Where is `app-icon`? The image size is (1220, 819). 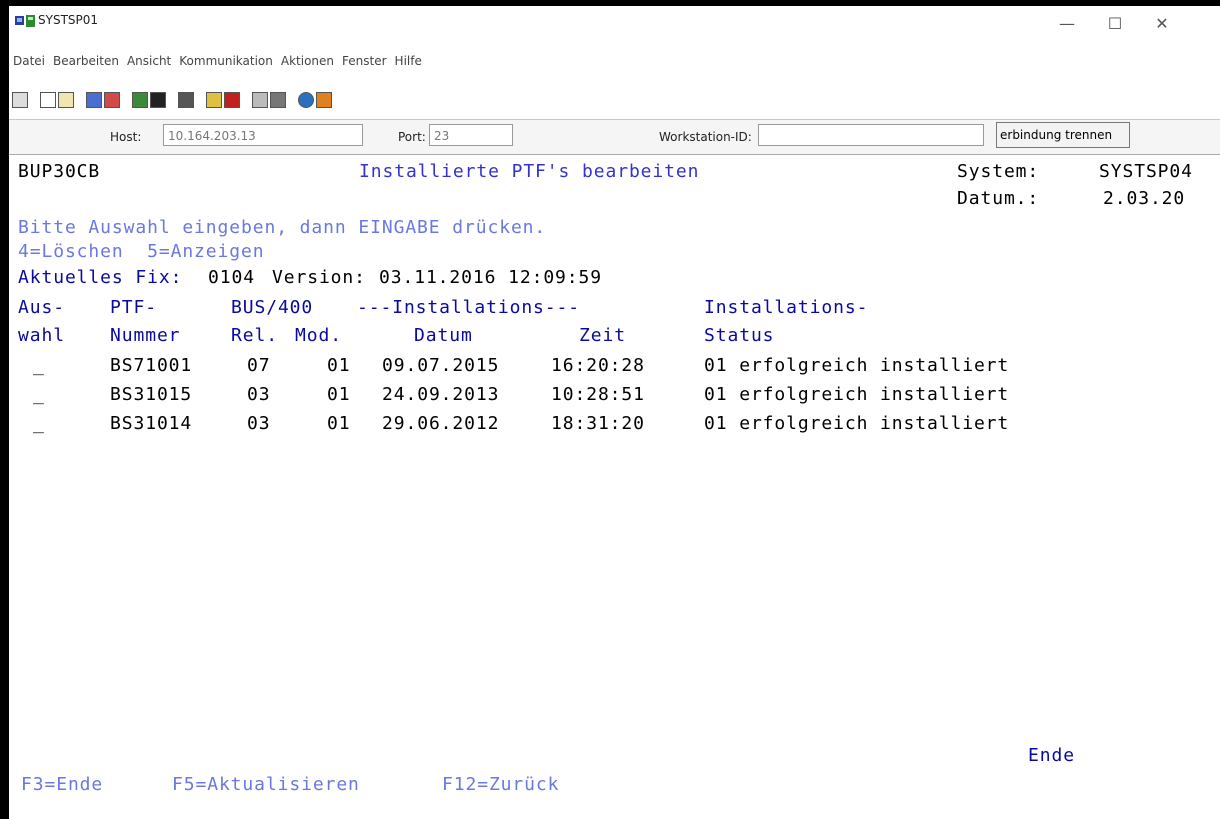
app-icon is located at coordinates (25, 21).